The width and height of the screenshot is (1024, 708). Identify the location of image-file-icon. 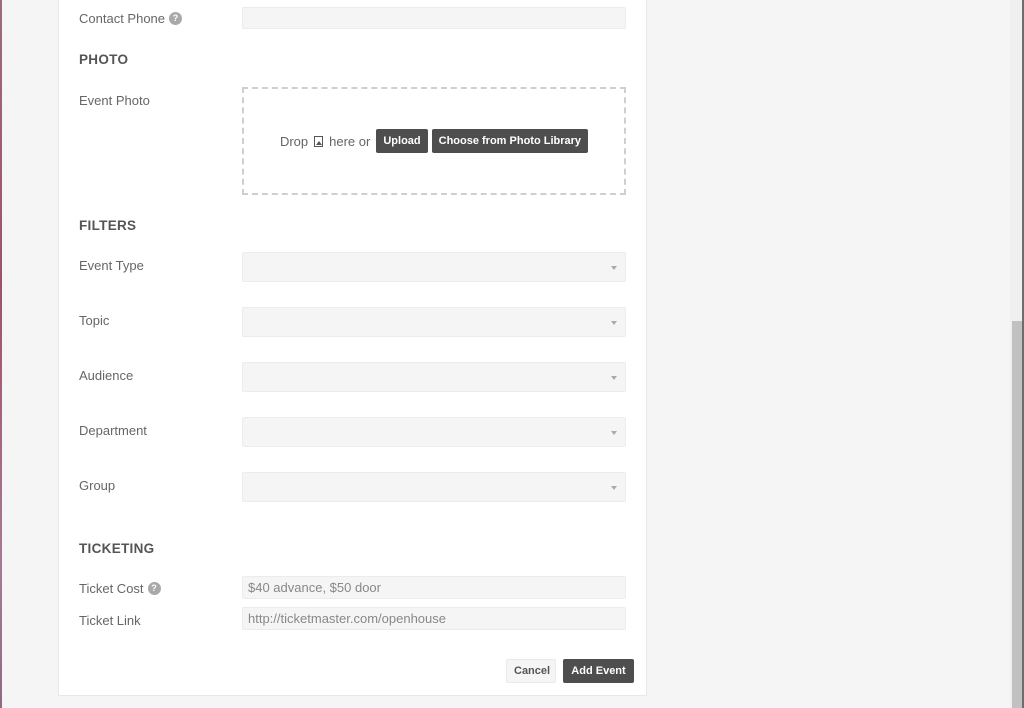
(319, 141).